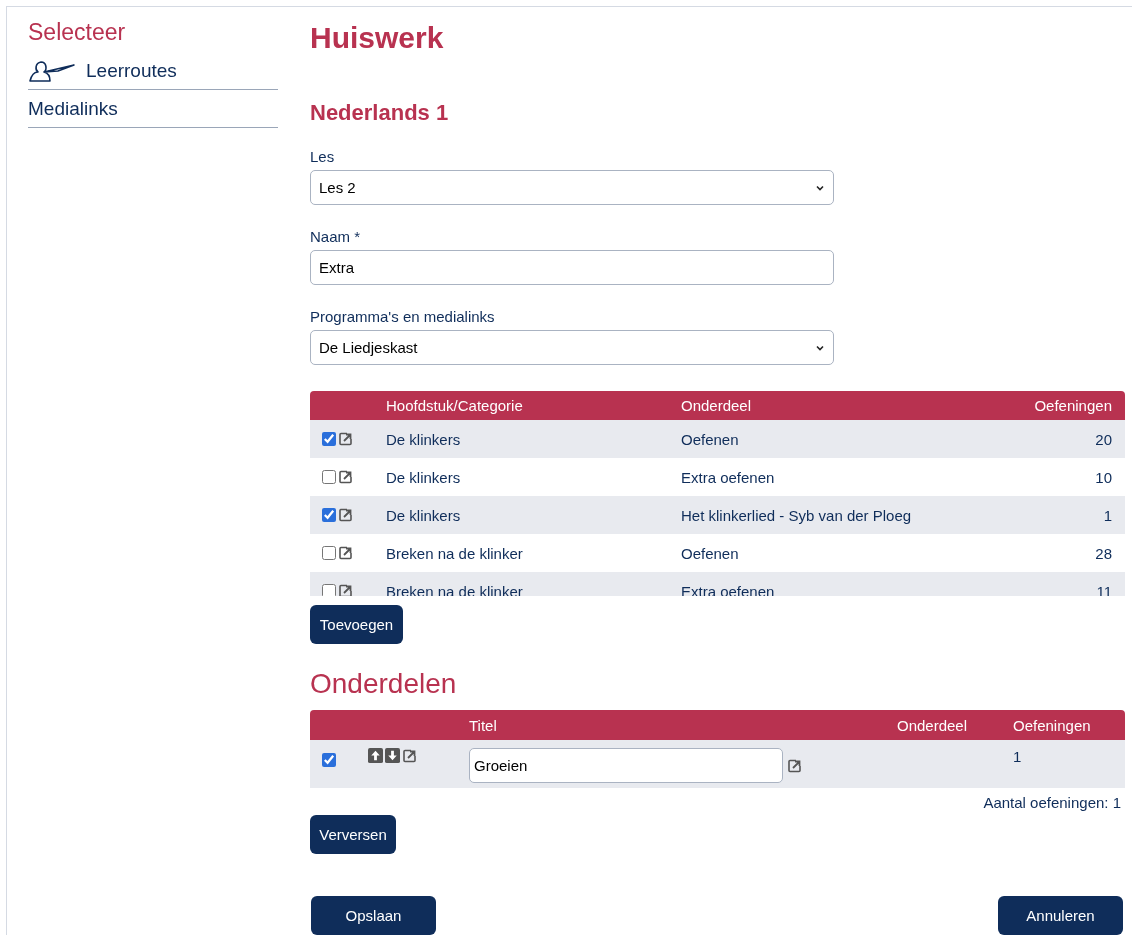 The width and height of the screenshot is (1132, 936). Describe the element at coordinates (1103, 553) in the screenshot. I see `table-cell-text: 28` at that location.